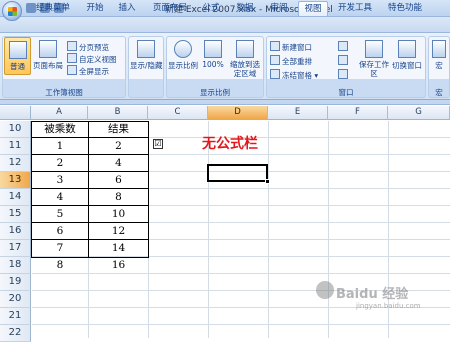 This screenshot has height=342, width=450. Describe the element at coordinates (48, 65) in the screenshot. I see `page-layout-view-label: 页面布局` at that location.